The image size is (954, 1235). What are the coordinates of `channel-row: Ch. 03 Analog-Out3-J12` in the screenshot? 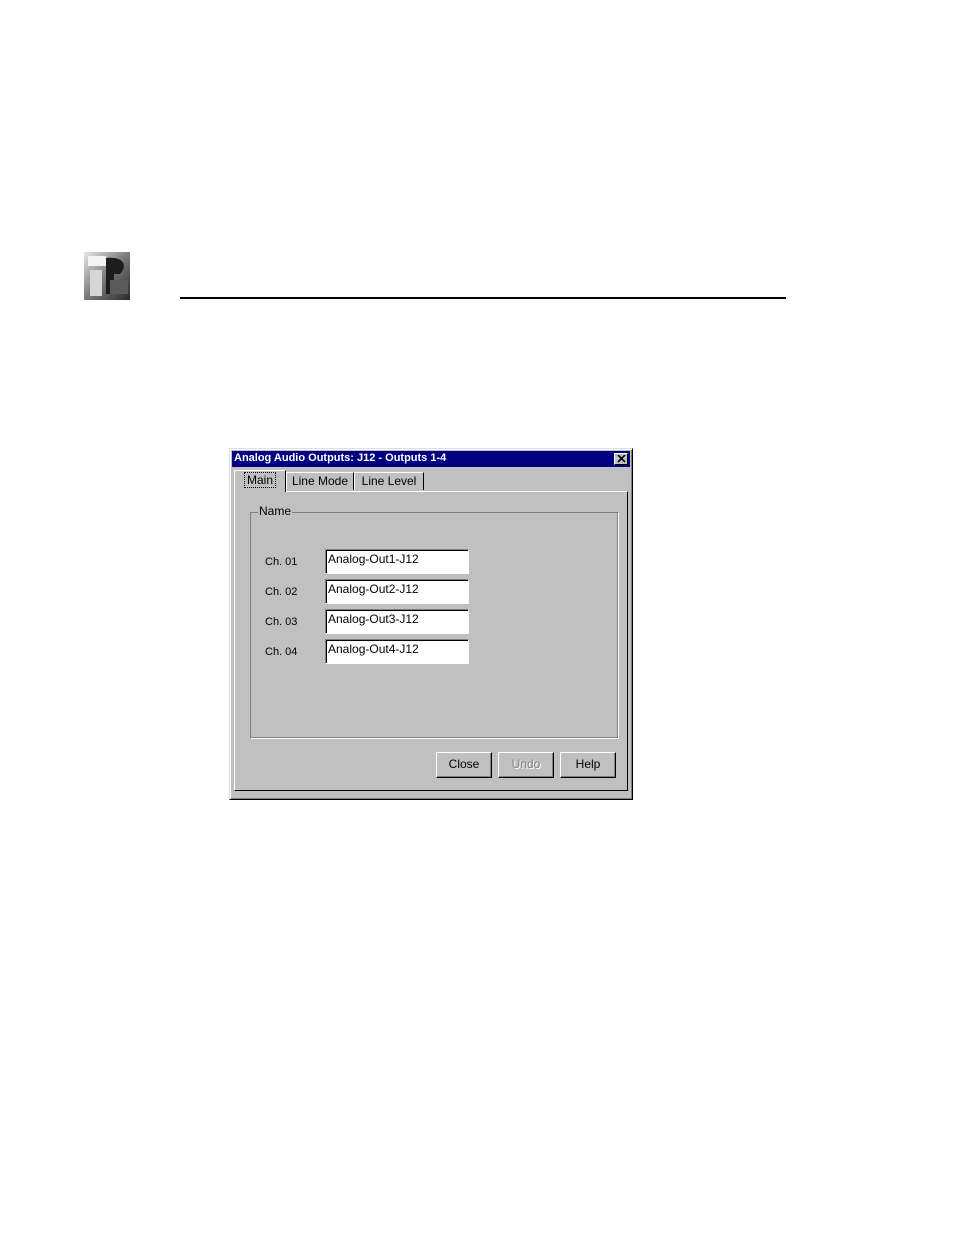 It's located at (434, 622).